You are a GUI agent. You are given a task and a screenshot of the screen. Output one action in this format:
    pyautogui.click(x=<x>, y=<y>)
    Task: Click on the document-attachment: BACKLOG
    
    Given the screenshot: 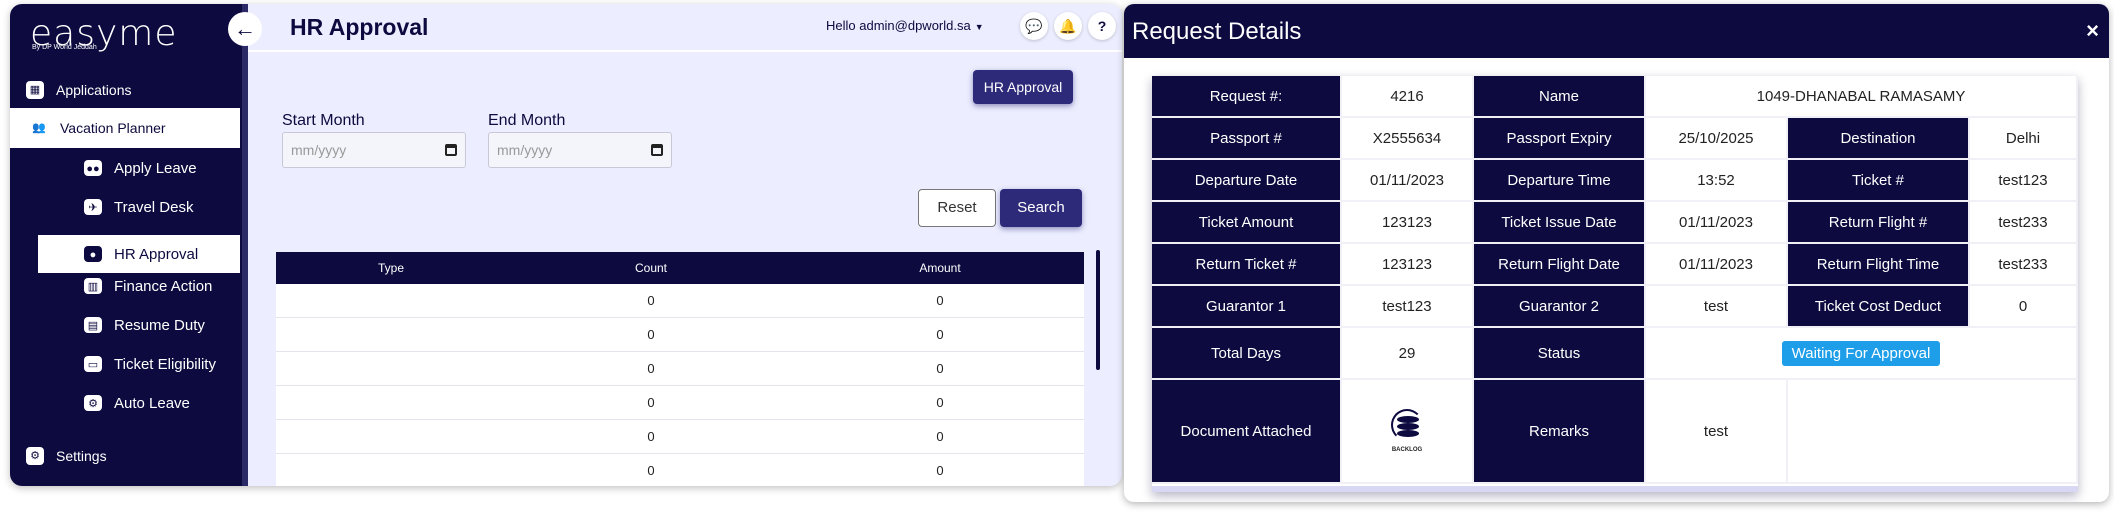 What is the action you would take?
    pyautogui.click(x=1407, y=431)
    